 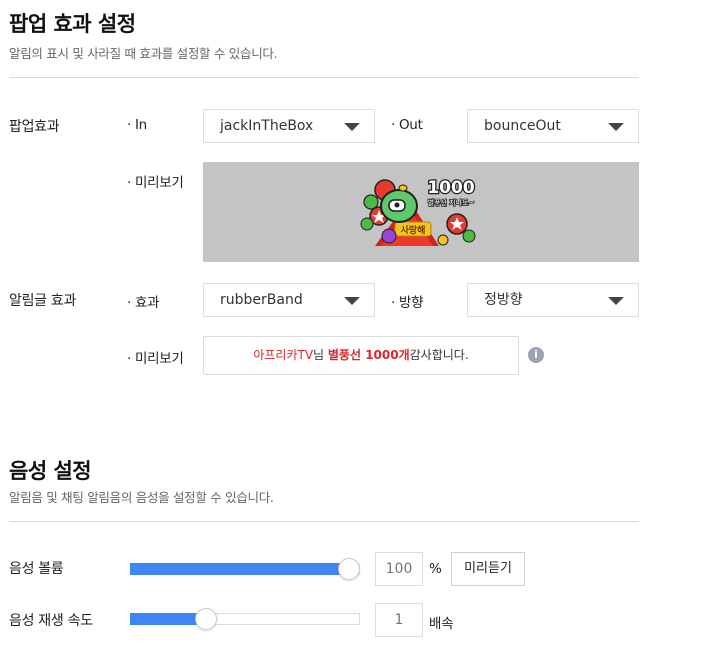 I want to click on preview-suffix: 감사합니다., so click(x=439, y=355).